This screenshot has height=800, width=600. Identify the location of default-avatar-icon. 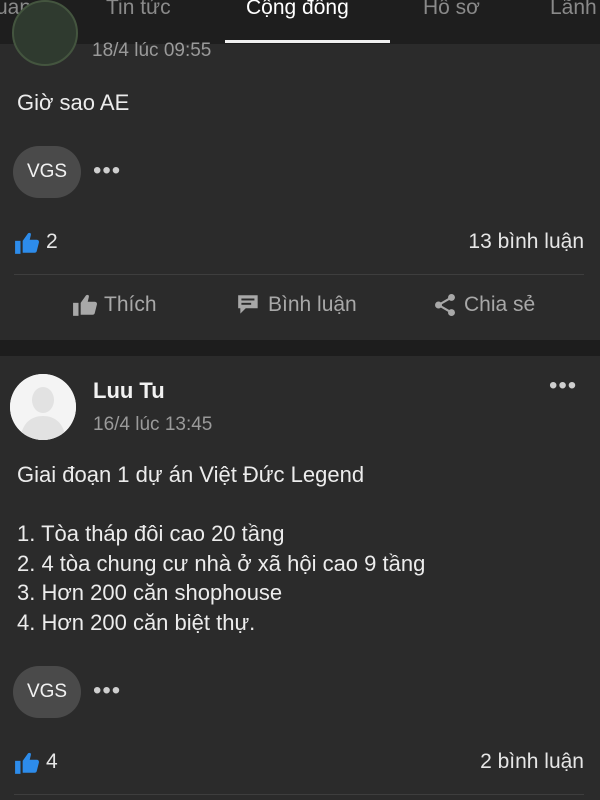
(43, 407).